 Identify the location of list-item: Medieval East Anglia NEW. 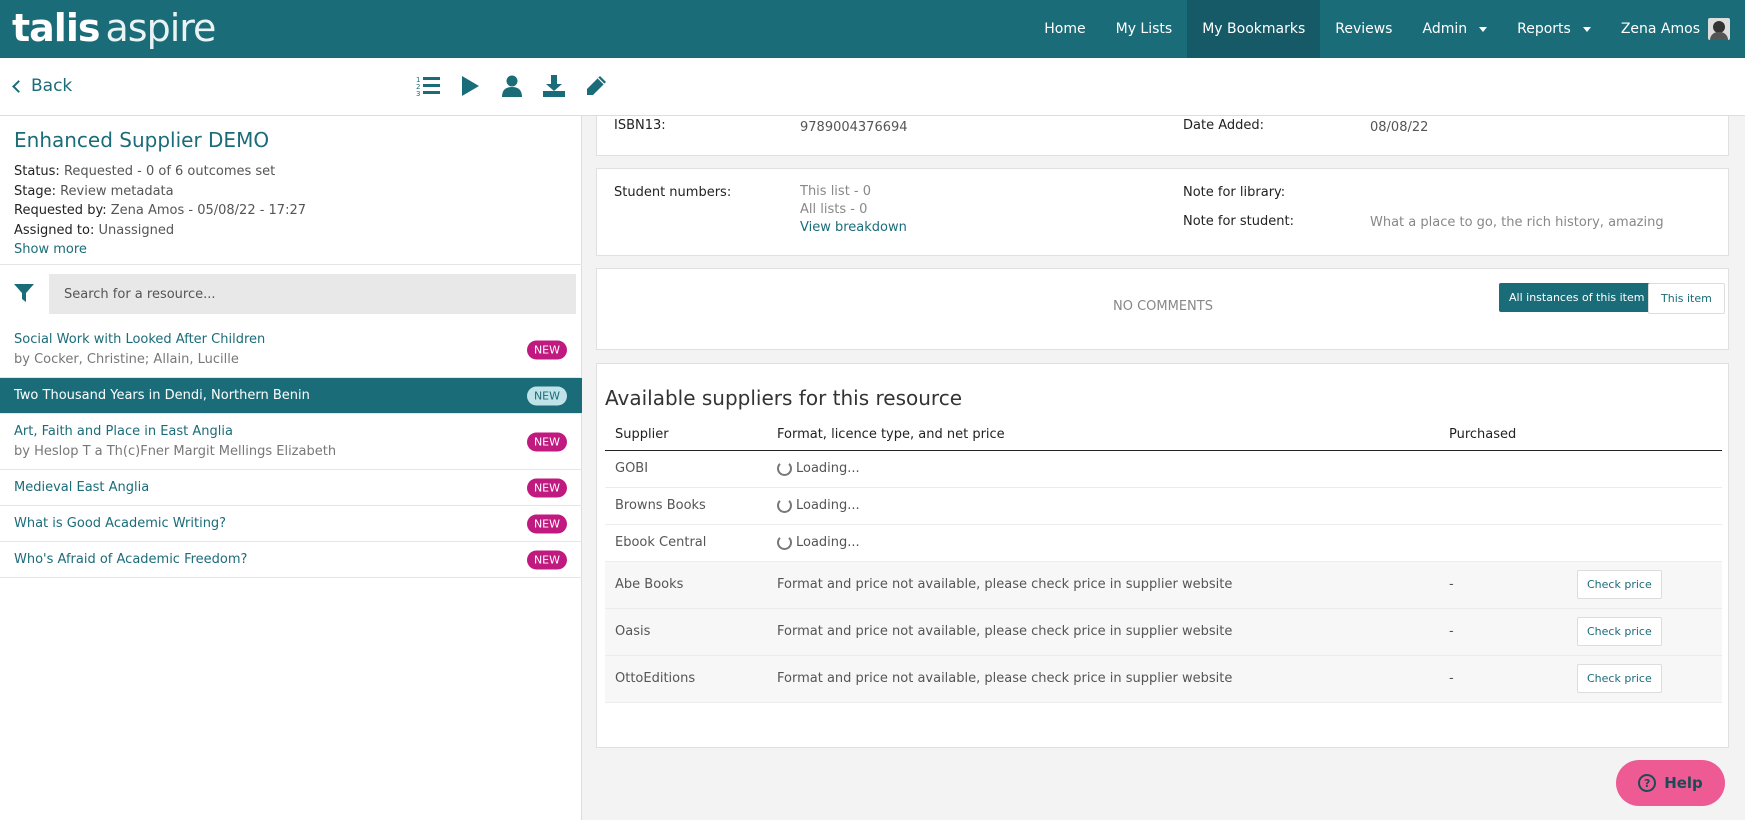
(291, 488).